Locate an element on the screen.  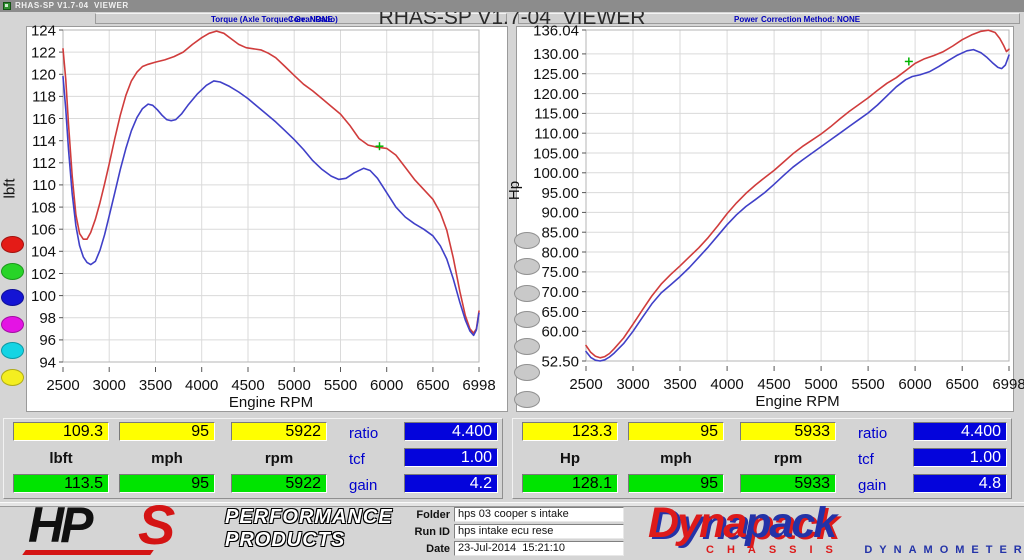
dynapack-logo-dynamometers: DYNAMOMETERS is located at coordinates (944, 550).